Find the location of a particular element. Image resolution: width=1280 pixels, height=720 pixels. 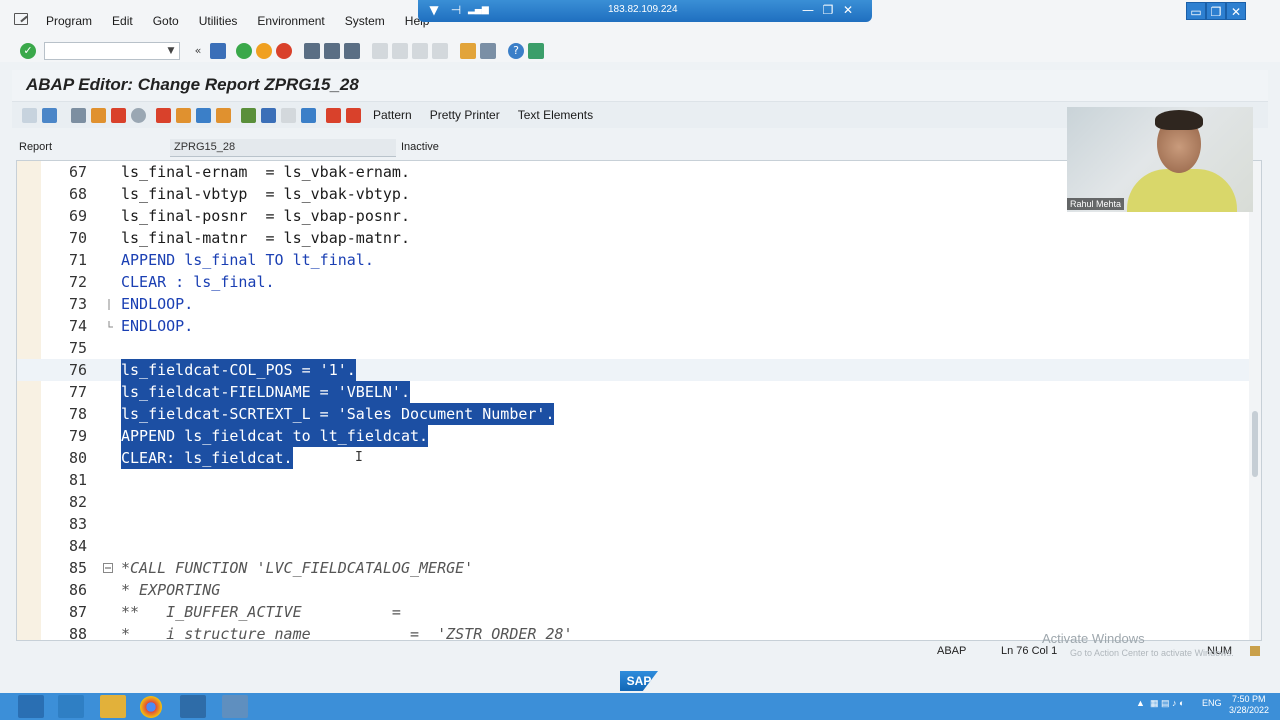

close-icon: ✕ is located at coordinates (848, 10).